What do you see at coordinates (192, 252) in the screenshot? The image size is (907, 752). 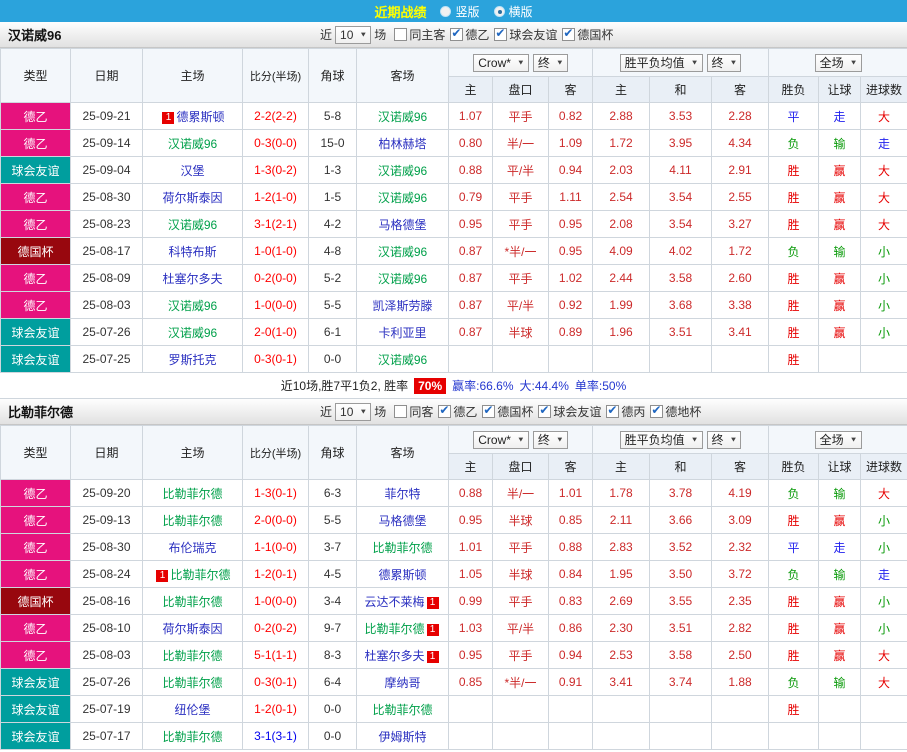 I see `team-link: 科特布斯` at bounding box center [192, 252].